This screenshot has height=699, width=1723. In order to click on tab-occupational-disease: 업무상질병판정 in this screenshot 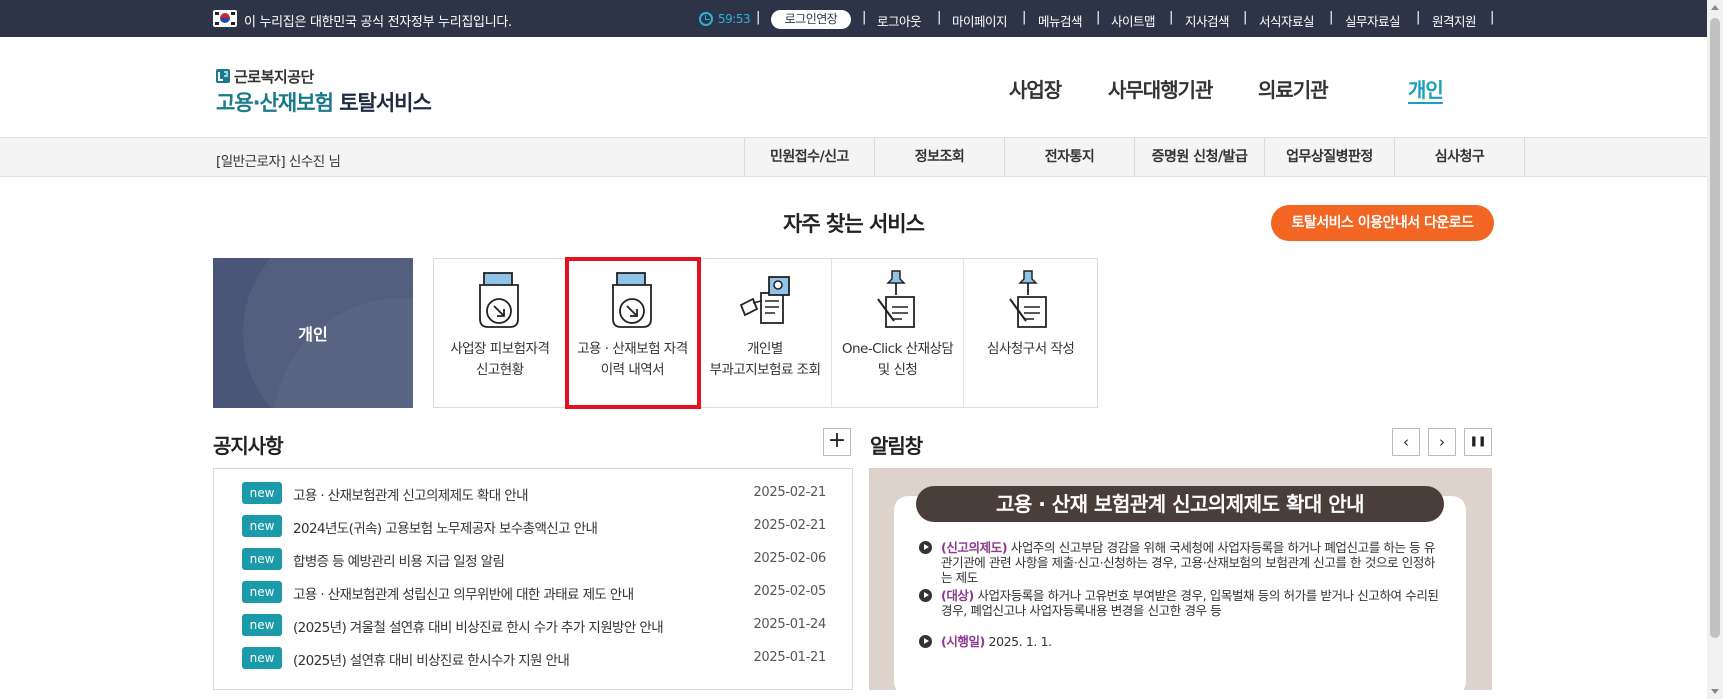, I will do `click(1330, 157)`.